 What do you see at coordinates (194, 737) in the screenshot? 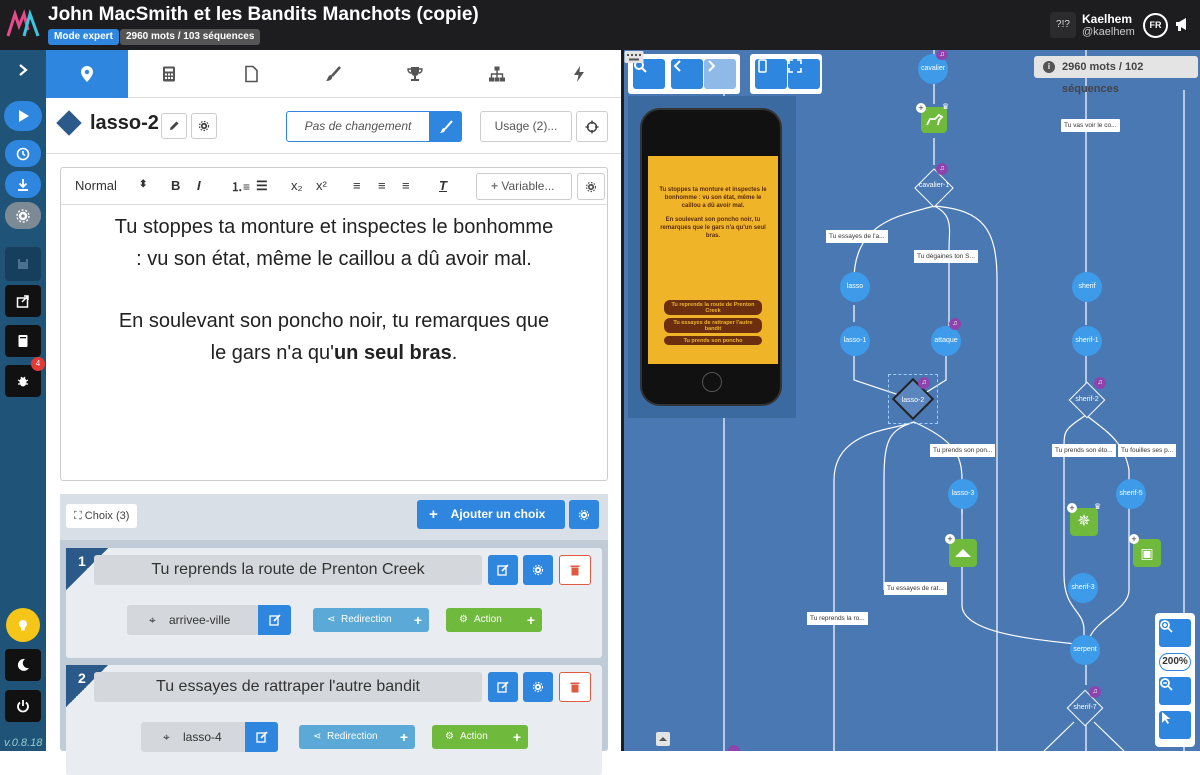
I see `choice-target: ⌖ lasso-4` at bounding box center [194, 737].